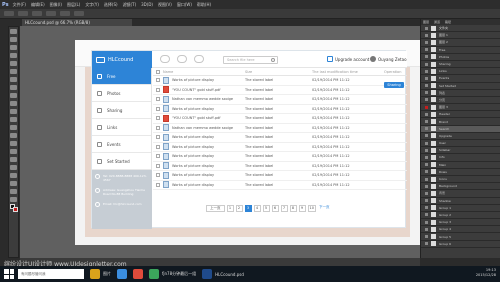  What do you see at coordinates (179, 274) in the screenshot?
I see `taskbar-item: fjn78分钟最后一组` at bounding box center [179, 274].